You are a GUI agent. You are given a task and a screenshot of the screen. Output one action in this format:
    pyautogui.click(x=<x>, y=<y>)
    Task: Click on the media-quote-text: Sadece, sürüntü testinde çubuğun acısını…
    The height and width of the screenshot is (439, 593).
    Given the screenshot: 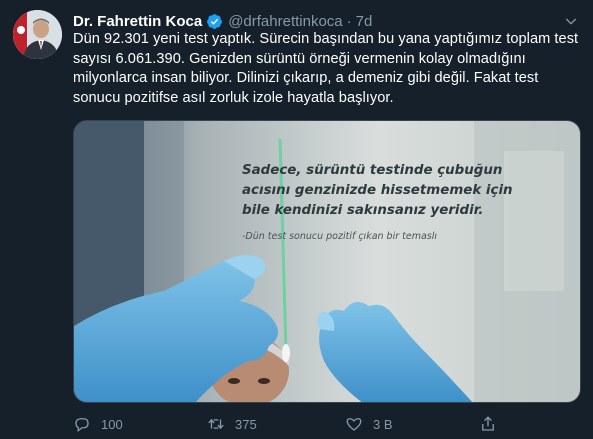 What is the action you would take?
    pyautogui.click(x=377, y=190)
    